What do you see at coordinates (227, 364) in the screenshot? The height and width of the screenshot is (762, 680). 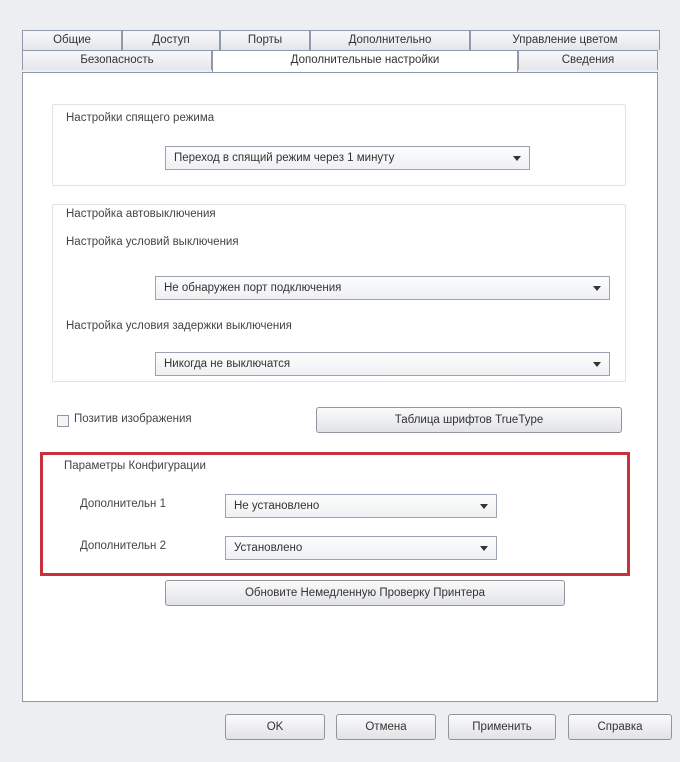 I see `off-delay-value: Никогда не выключатся` at bounding box center [227, 364].